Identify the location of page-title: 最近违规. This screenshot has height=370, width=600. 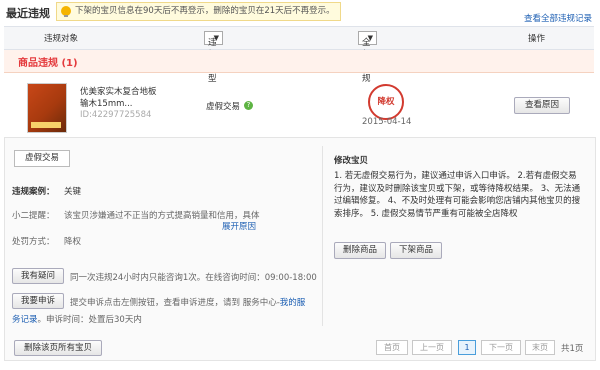
(28, 13).